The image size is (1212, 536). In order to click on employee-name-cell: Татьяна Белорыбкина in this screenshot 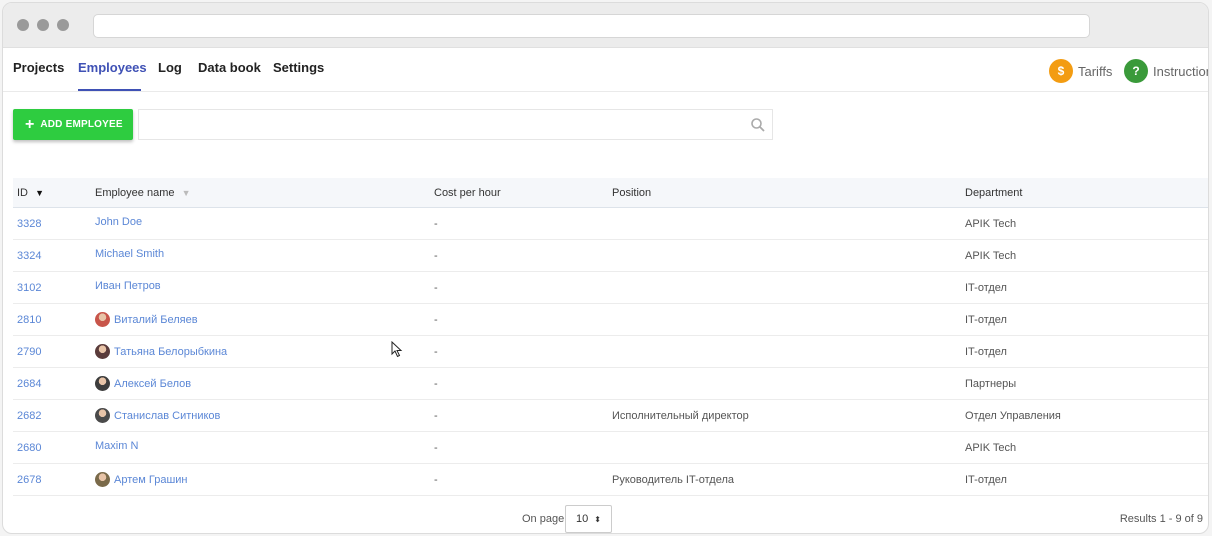, I will do `click(161, 351)`.